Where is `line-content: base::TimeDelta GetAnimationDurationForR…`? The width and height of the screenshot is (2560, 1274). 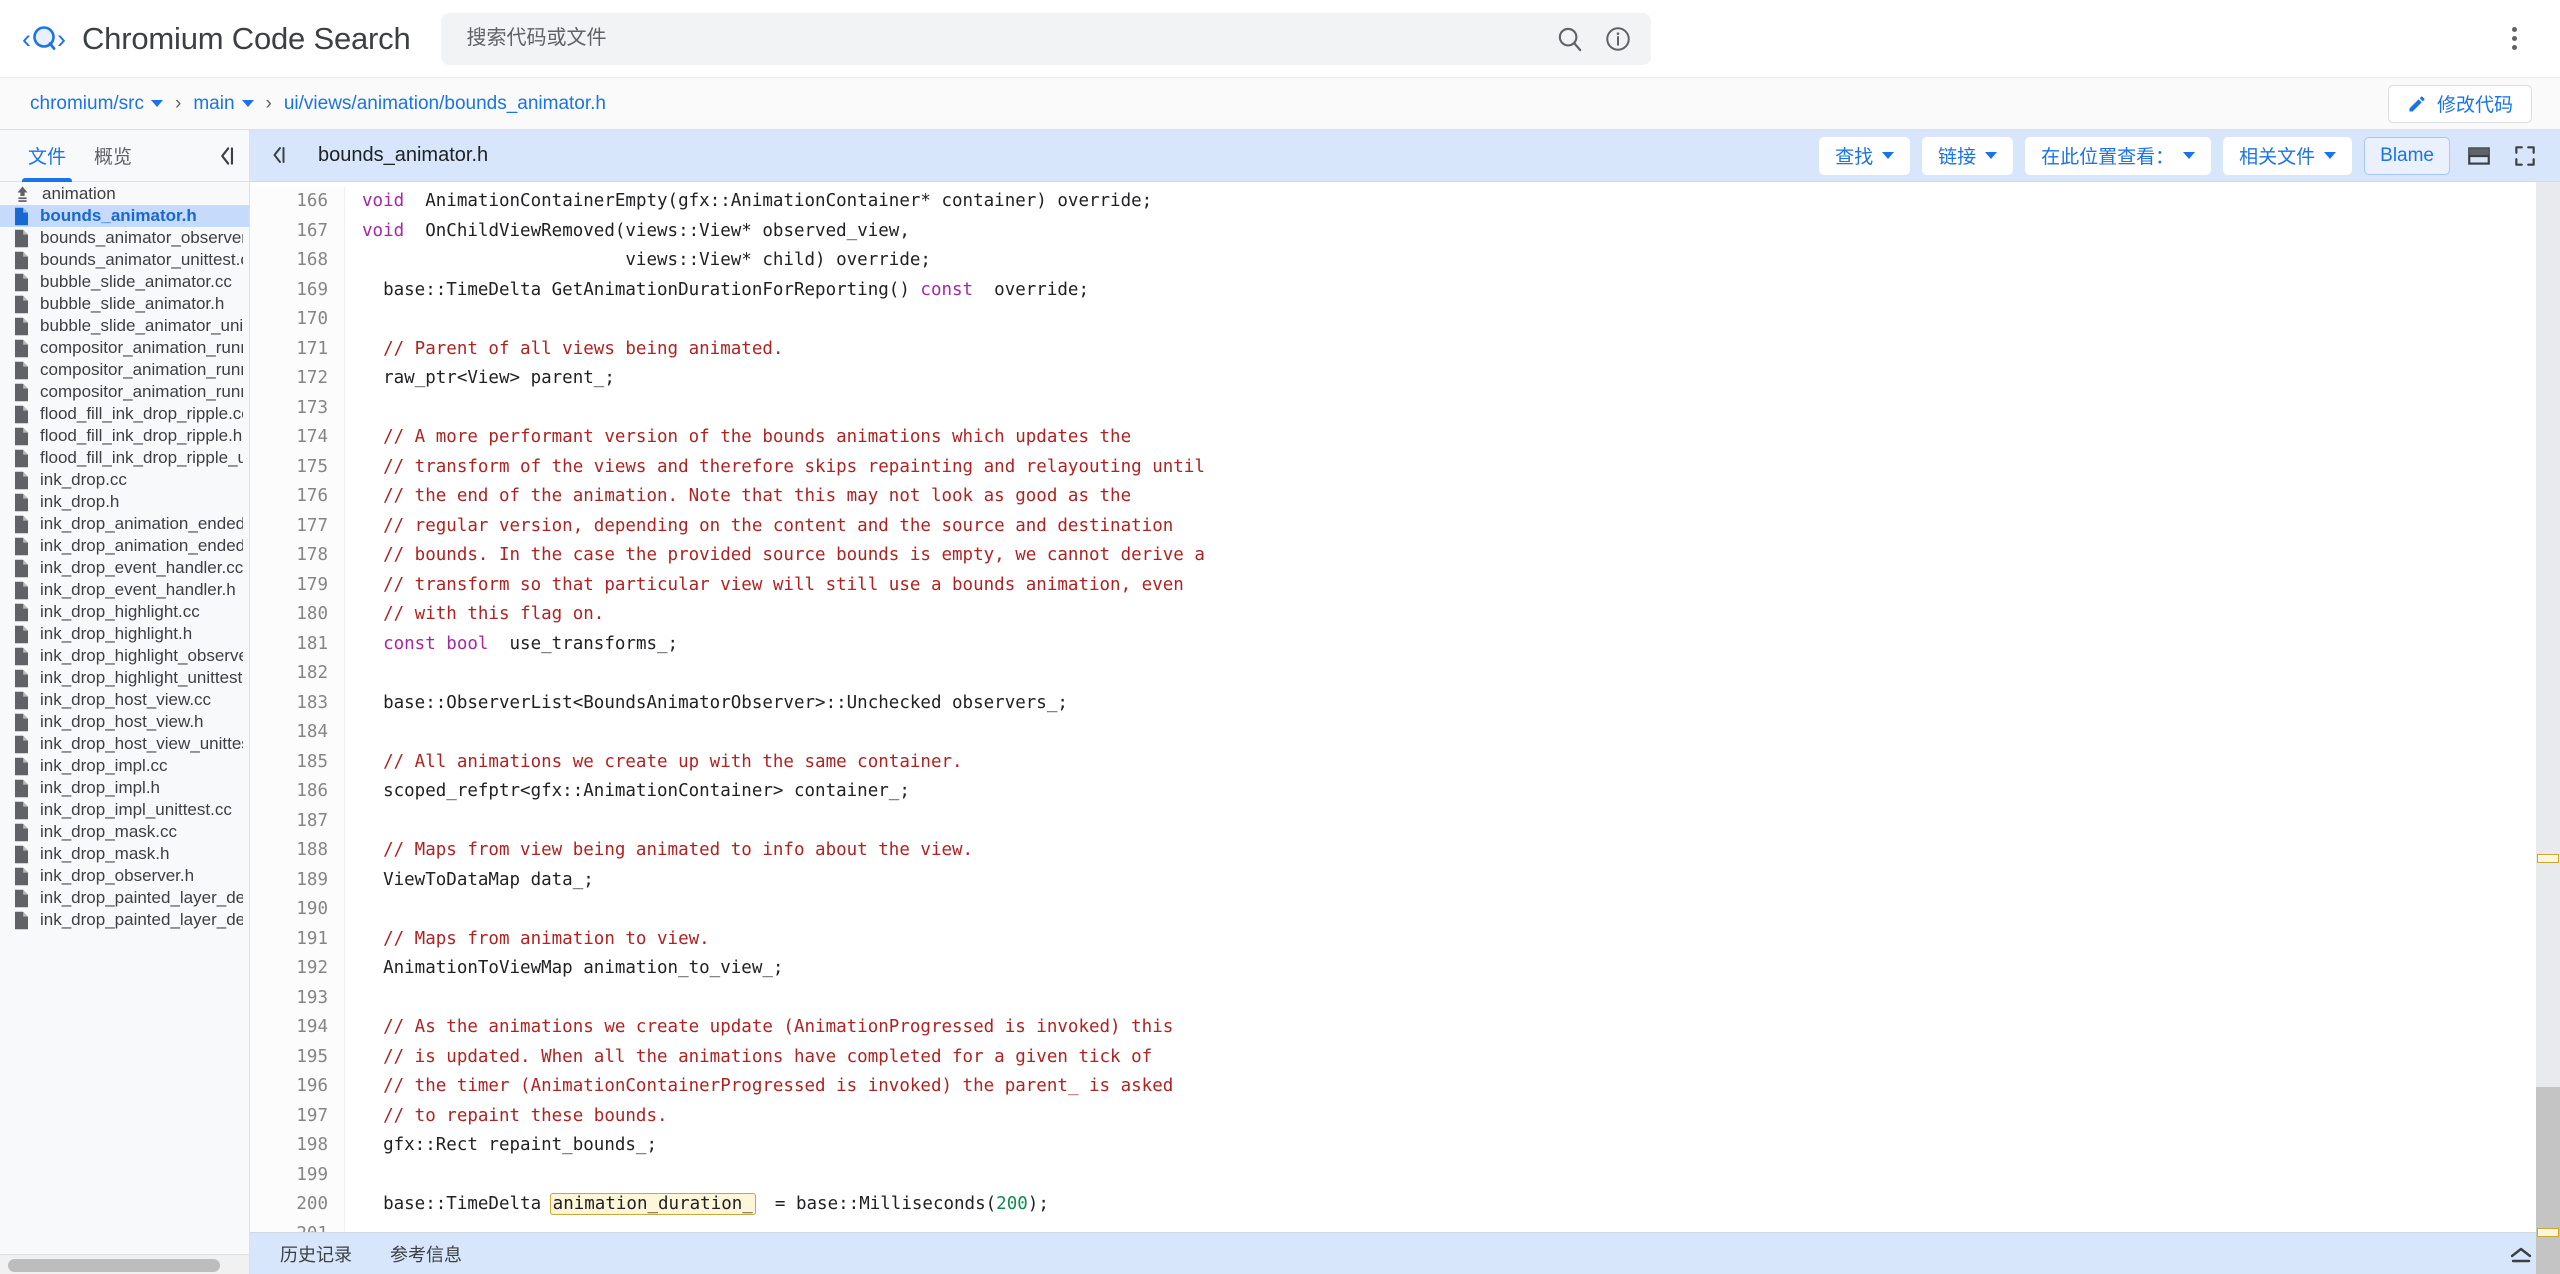
line-content: base::TimeDelta GetAnimationDurationForR… is located at coordinates (1440, 291).